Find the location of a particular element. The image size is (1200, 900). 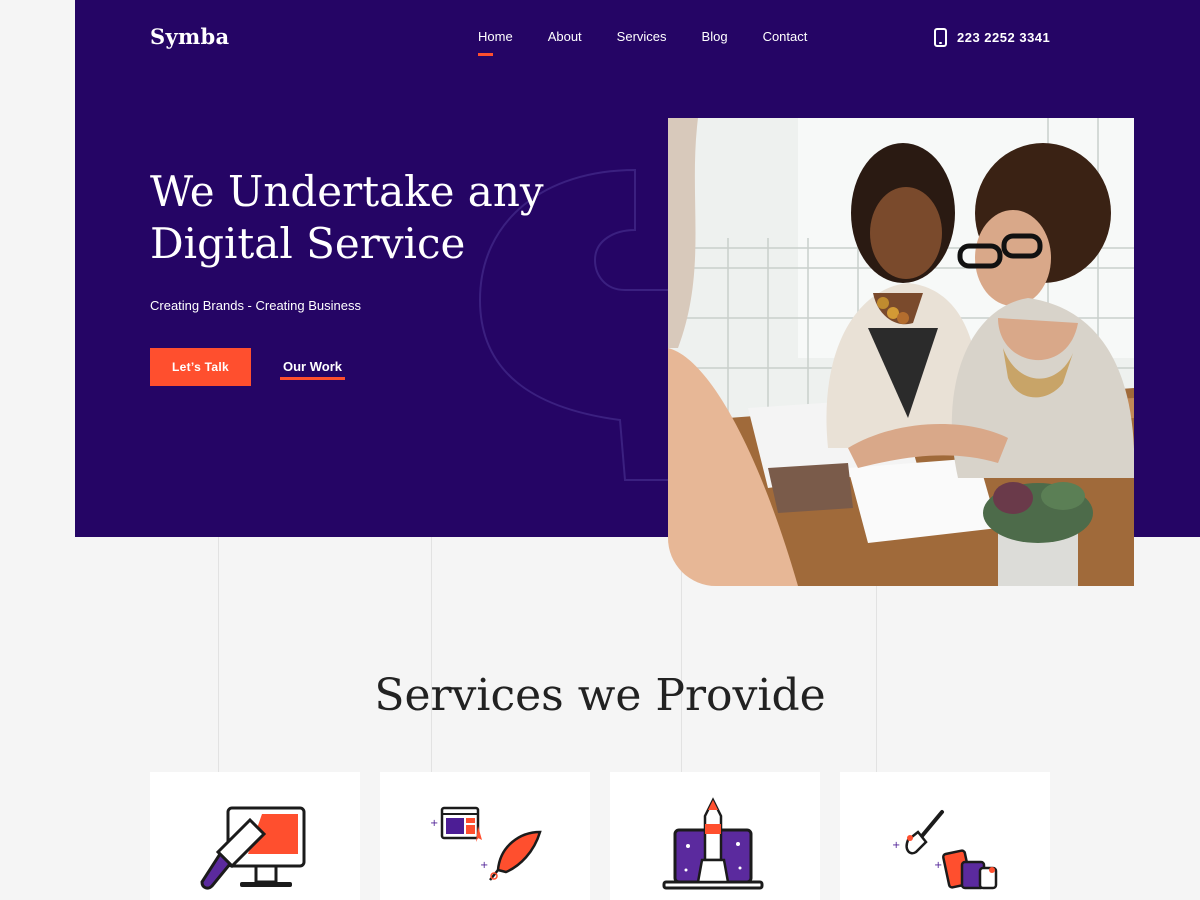

phone-icon is located at coordinates (940, 37).